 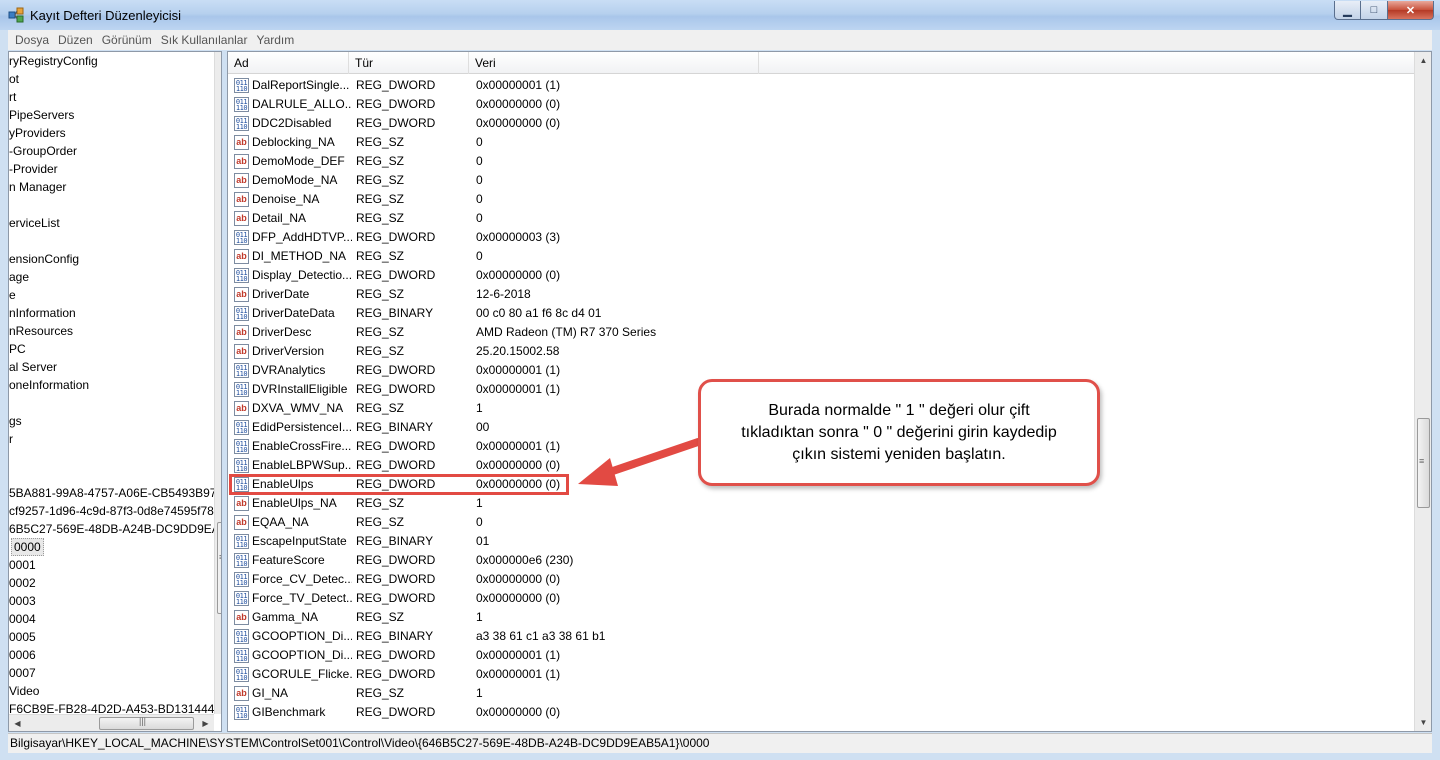 I want to click on tree-item: yProviders, so click(x=37, y=133).